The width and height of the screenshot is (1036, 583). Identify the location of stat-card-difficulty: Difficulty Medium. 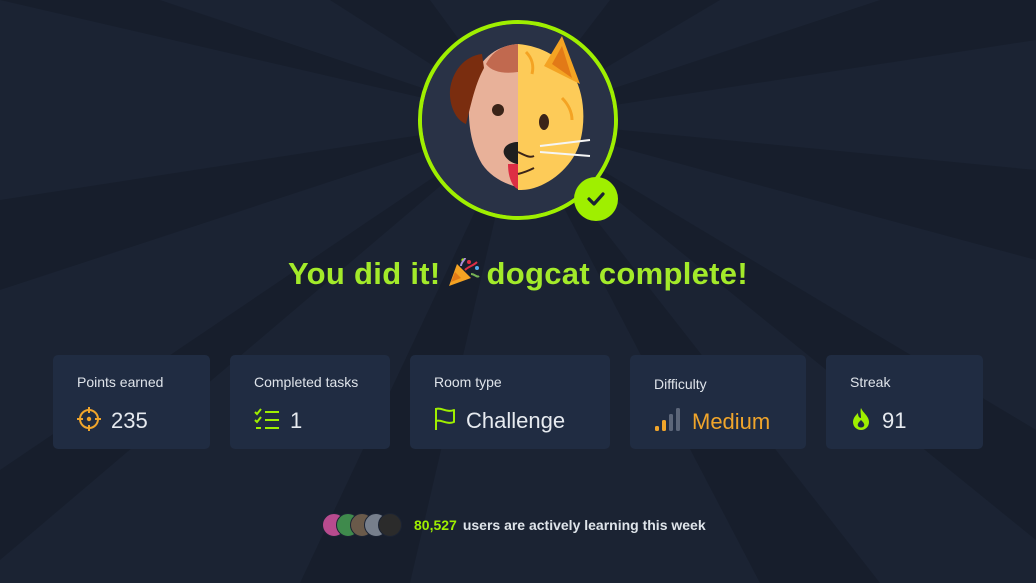
(718, 402).